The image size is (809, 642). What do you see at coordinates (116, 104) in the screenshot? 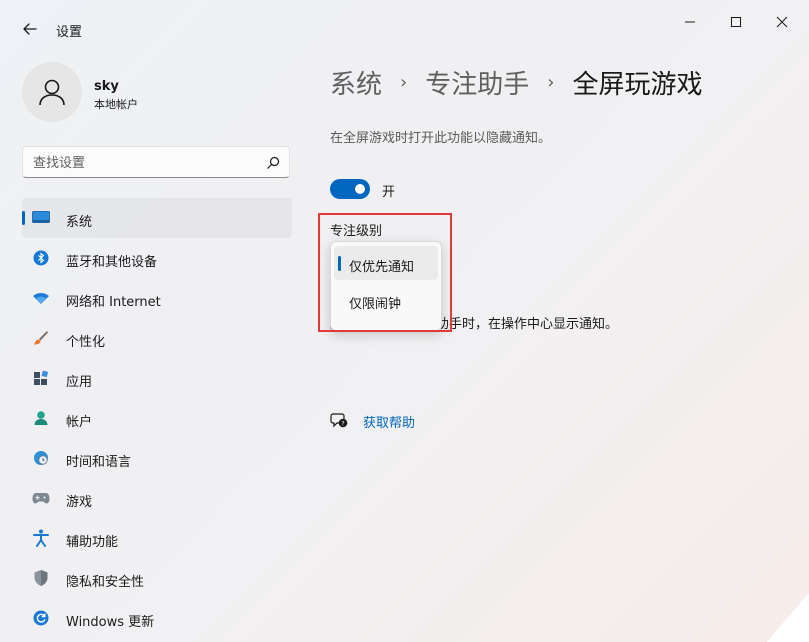
I see `account-type: 本地帐户` at bounding box center [116, 104].